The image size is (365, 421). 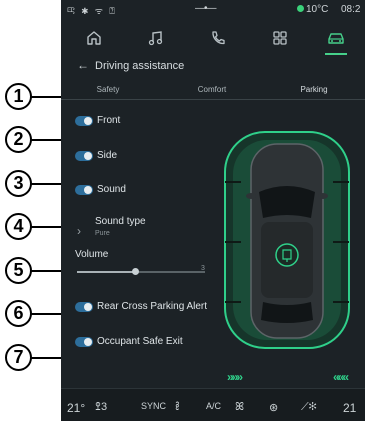 I want to click on tab-bar: Safety Comfort Parking, so click(x=213, y=91).